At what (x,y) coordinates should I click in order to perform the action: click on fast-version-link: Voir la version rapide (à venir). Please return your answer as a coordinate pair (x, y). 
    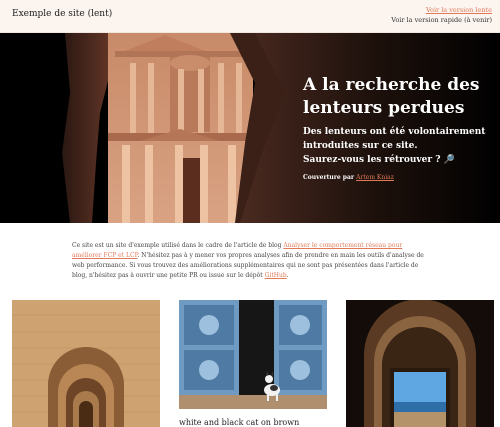
    Looking at the image, I should click on (441, 20).